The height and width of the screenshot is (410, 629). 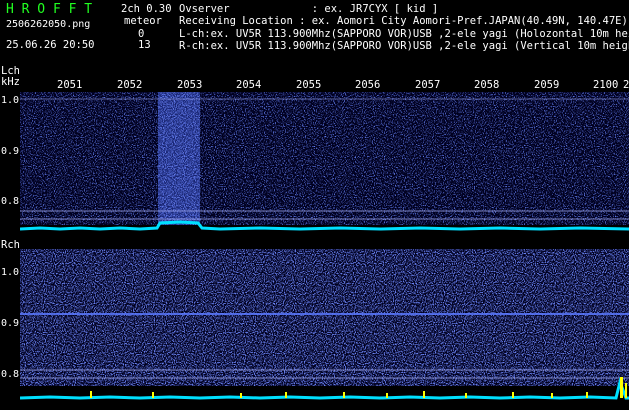 What do you see at coordinates (144, 45) in the screenshot?
I see `meteor-count-rch: 13` at bounding box center [144, 45].